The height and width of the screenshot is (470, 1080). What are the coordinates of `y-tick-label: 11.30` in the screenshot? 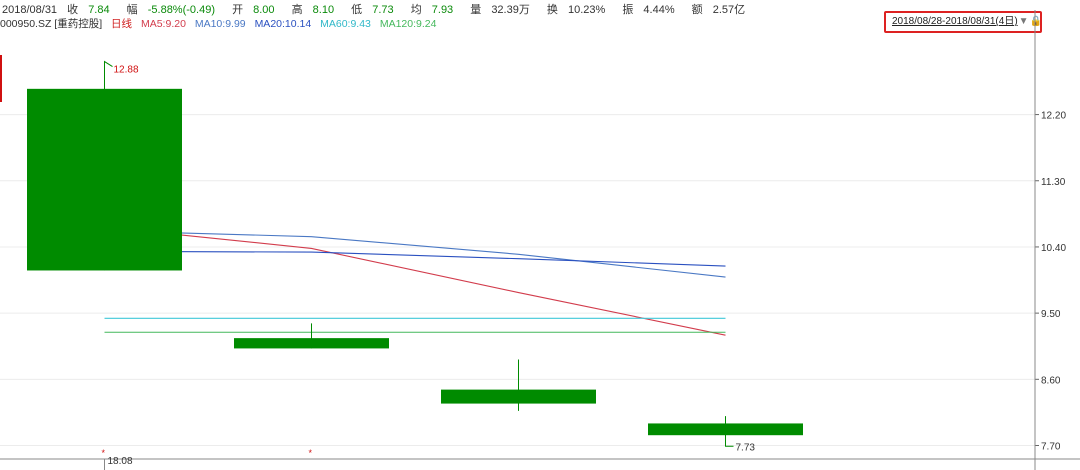 It's located at (1053, 182).